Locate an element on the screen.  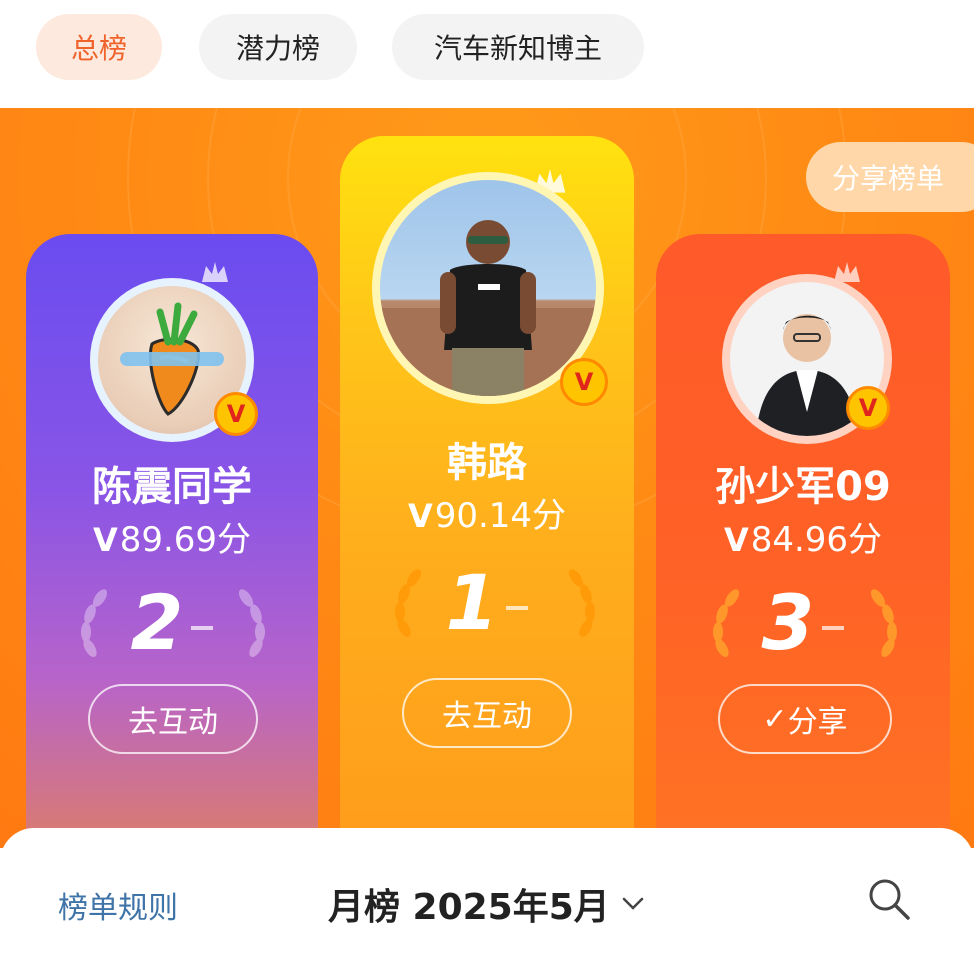
rank-number: 1 is located at coordinates (487, 602).